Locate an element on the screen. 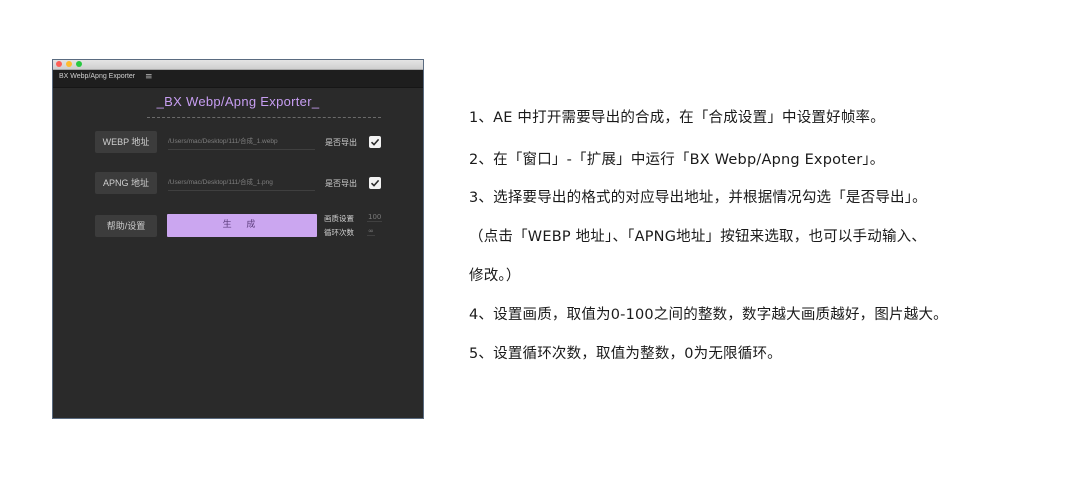  minimize-window-icon is located at coordinates (69, 64).